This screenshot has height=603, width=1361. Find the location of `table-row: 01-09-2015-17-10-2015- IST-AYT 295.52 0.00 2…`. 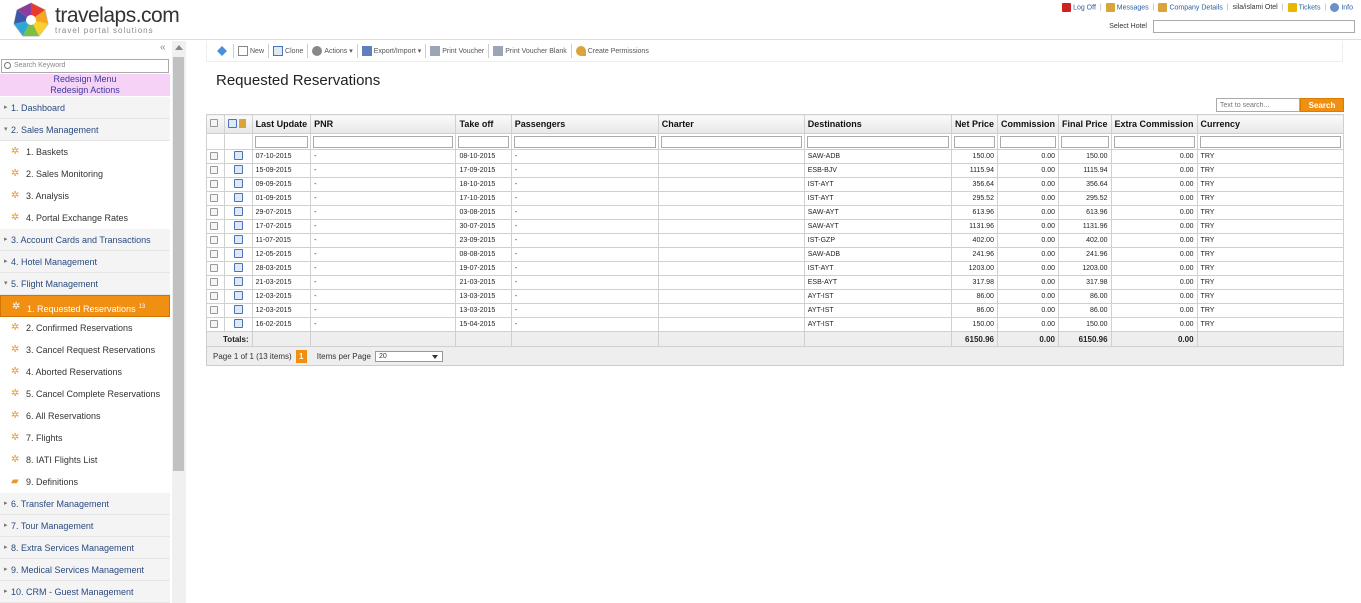

table-row: 01-09-2015-17-10-2015- IST-AYT 295.52 0.00 2… is located at coordinates (775, 198).